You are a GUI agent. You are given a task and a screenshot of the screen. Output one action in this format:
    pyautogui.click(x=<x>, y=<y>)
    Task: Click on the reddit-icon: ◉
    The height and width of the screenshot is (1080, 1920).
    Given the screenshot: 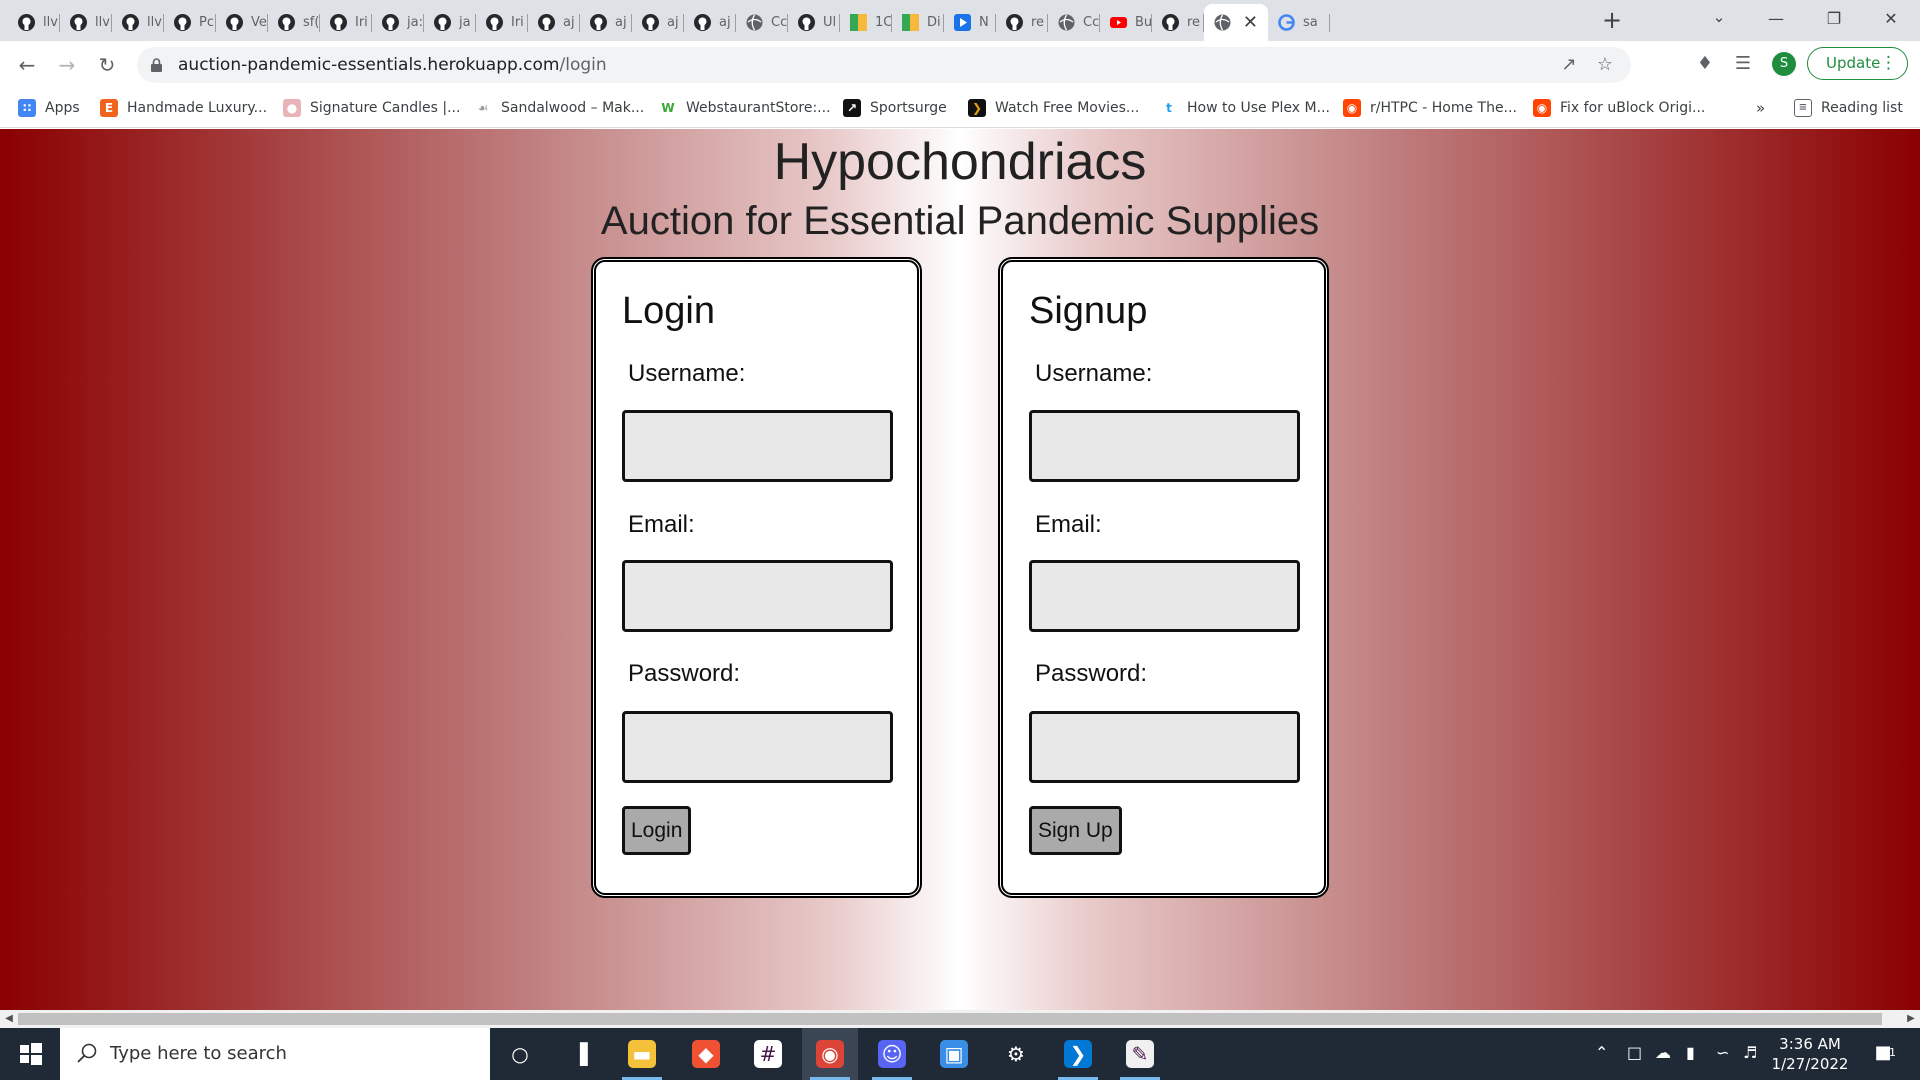 What is the action you would take?
    pyautogui.click(x=1542, y=108)
    